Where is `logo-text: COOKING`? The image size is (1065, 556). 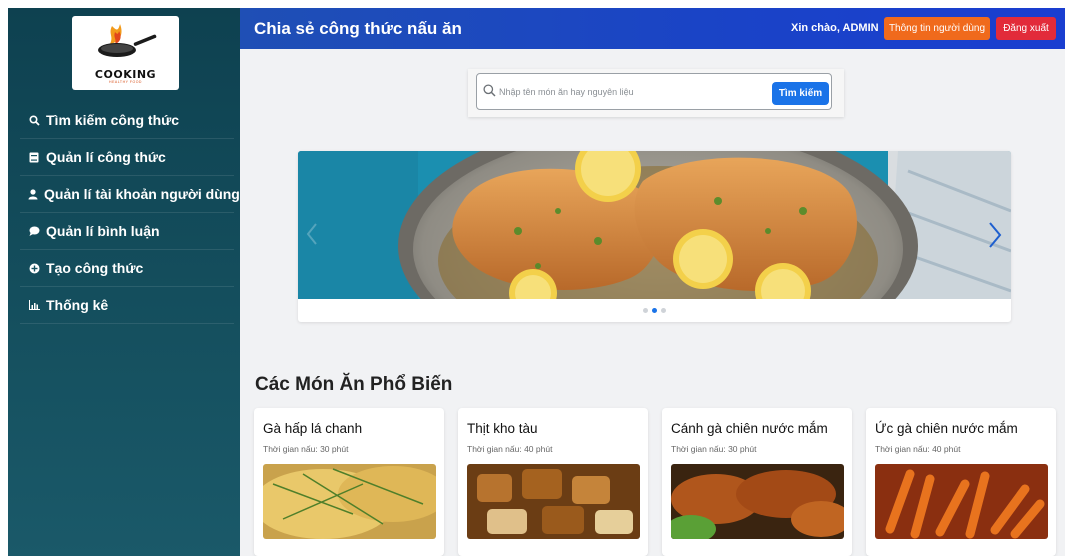
logo-text: COOKING is located at coordinates (125, 74).